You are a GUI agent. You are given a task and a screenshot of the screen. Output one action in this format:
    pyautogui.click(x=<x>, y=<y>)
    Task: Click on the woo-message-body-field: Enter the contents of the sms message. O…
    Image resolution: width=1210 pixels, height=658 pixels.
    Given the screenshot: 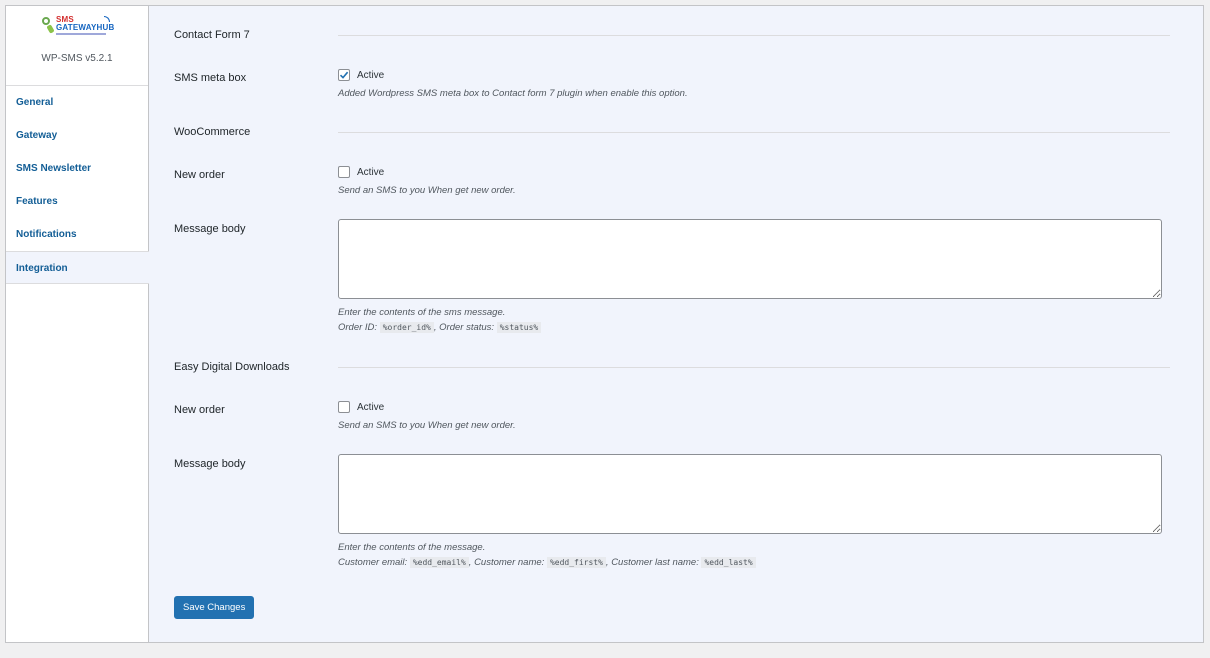 What is the action you would take?
    pyautogui.click(x=750, y=277)
    